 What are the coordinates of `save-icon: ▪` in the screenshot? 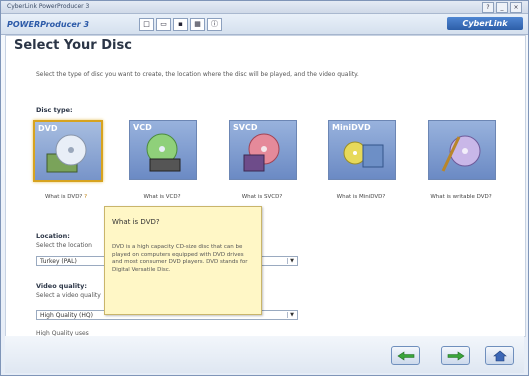 It's located at (180, 24).